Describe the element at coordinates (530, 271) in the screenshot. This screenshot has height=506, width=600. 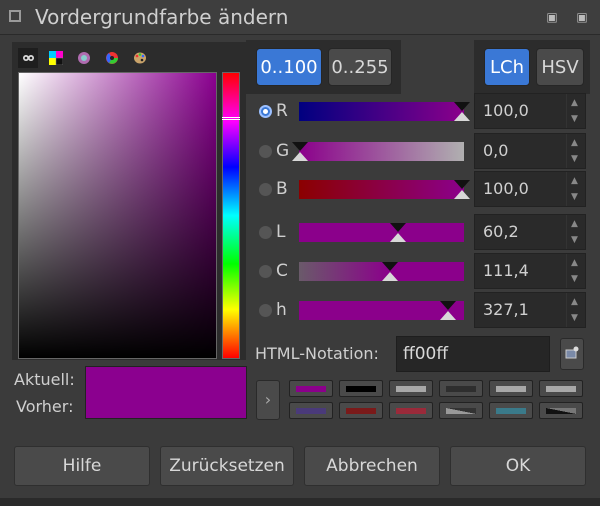
I see `spin-c: 111,4 ▲ ▼` at that location.